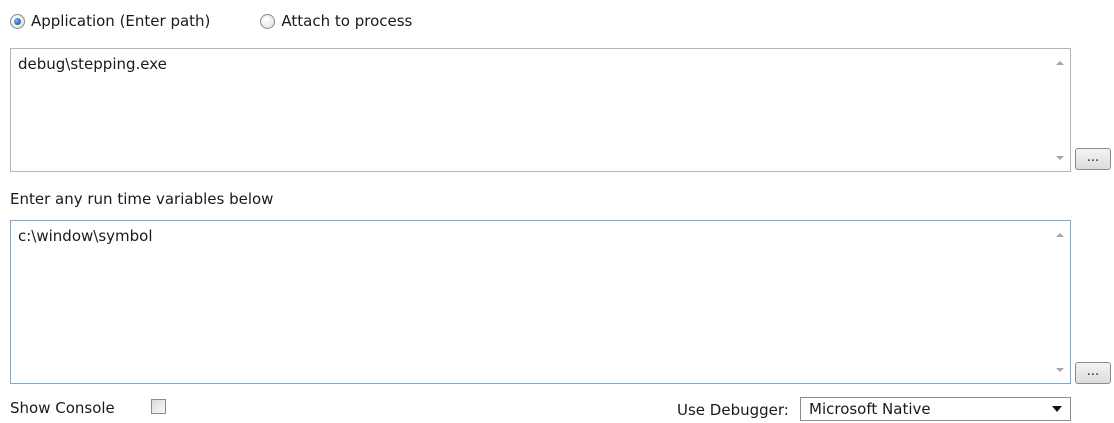 The image size is (1114, 423). I want to click on radio-attach-process-label: Attach to process, so click(346, 21).